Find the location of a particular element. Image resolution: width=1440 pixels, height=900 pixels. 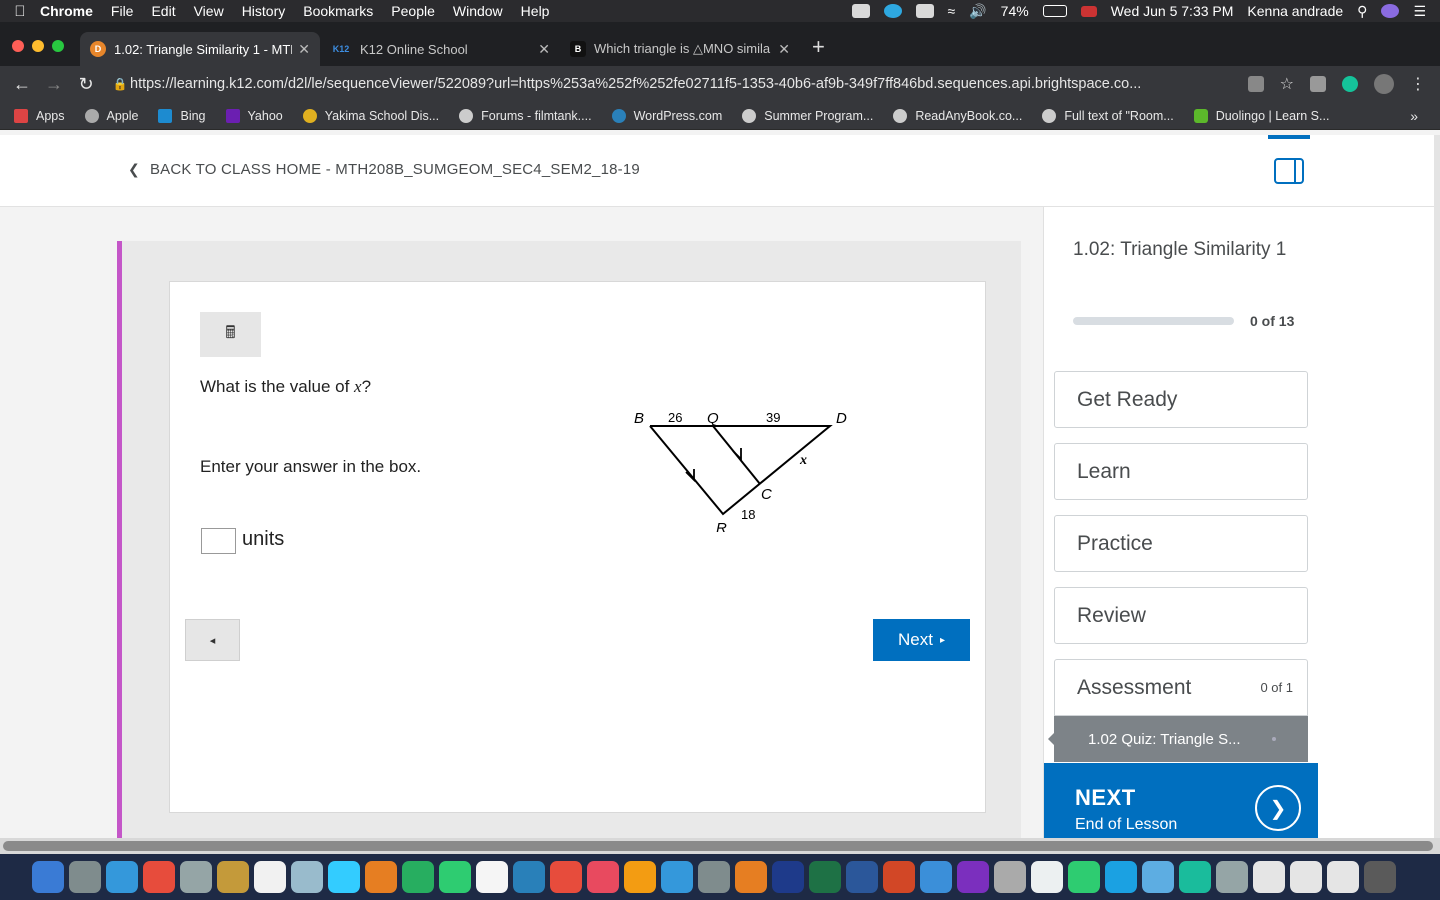

sidebar-item-review: Review is located at coordinates (1181, 615).